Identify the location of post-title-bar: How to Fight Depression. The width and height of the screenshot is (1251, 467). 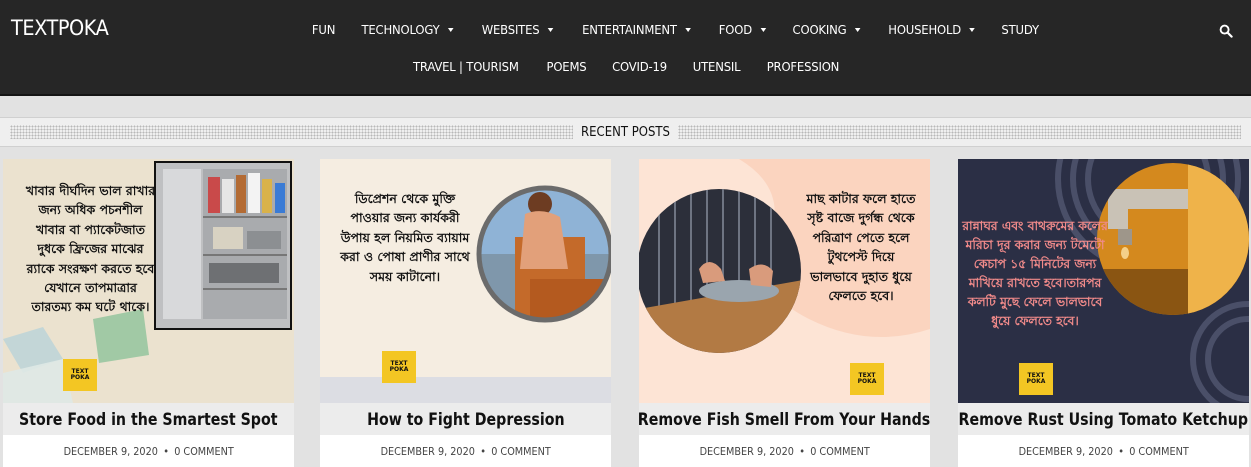
(465, 419).